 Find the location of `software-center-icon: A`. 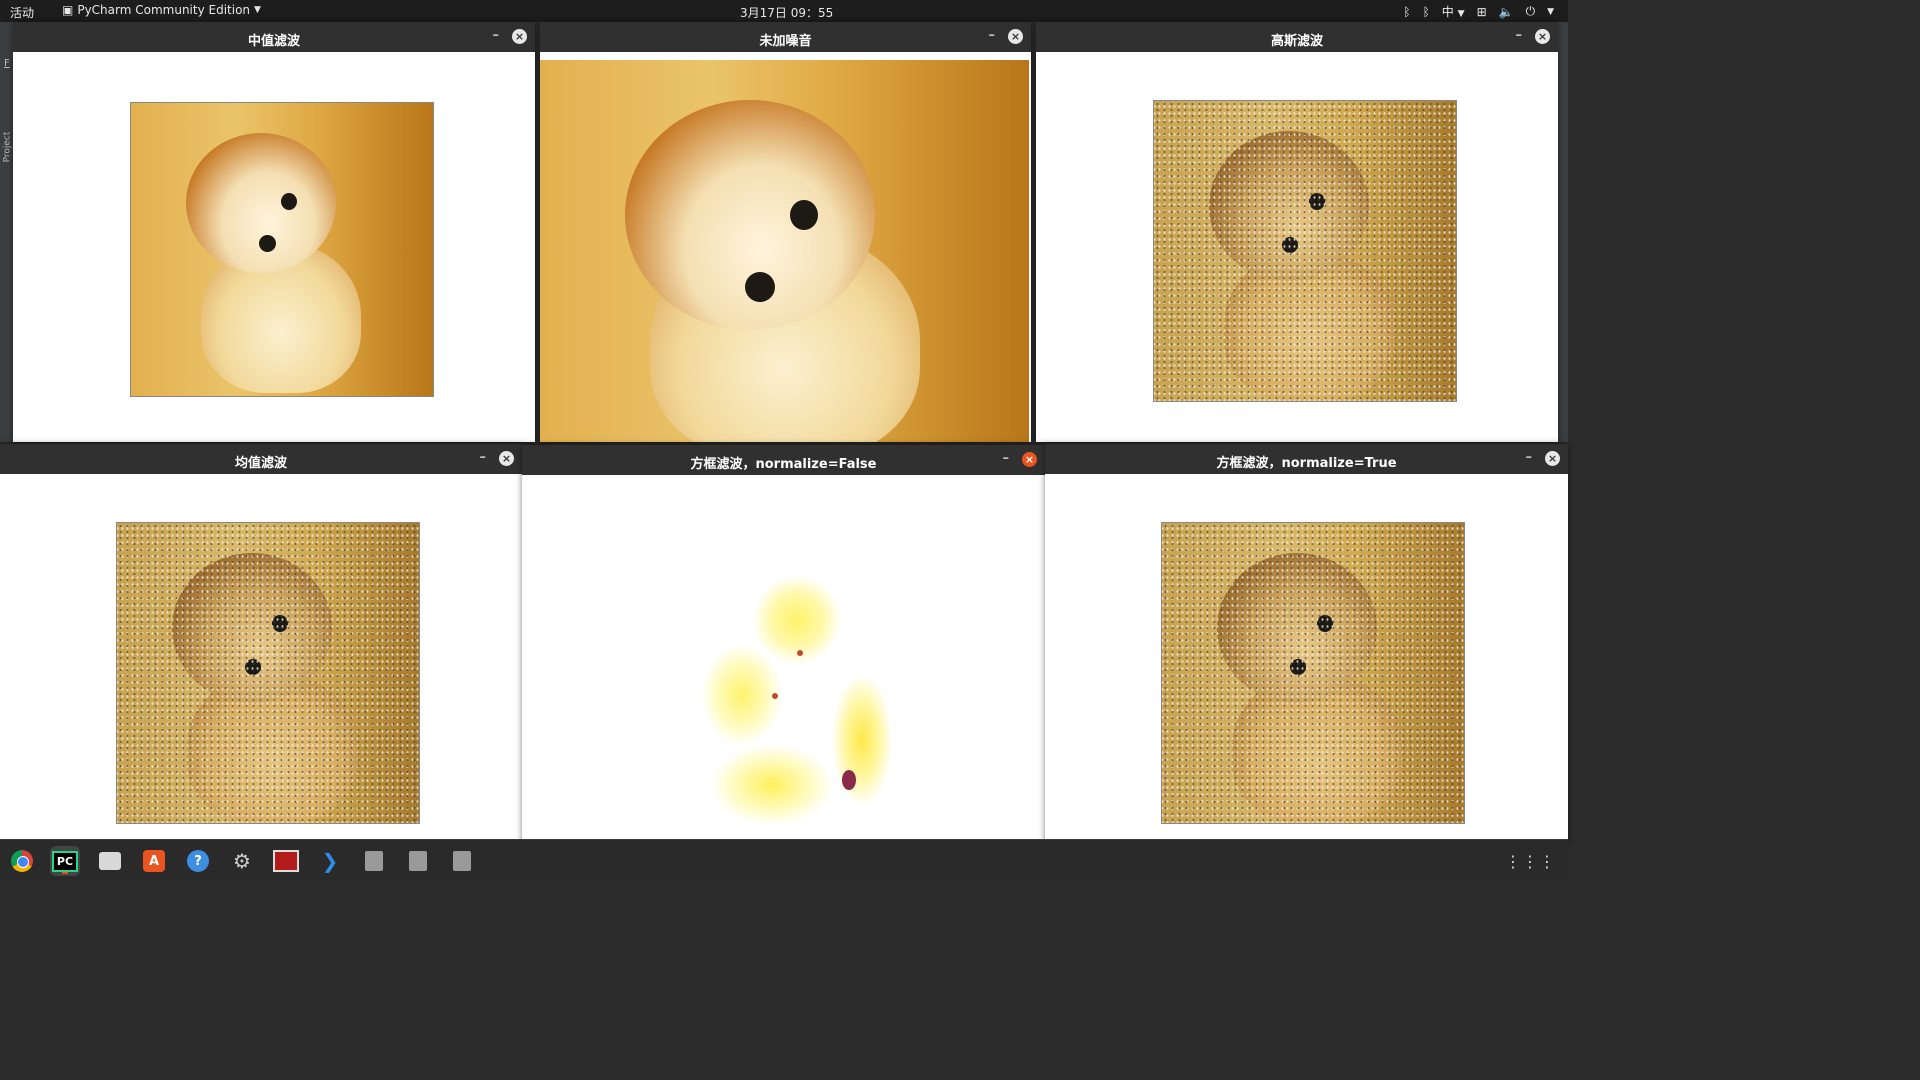

software-center-icon: A is located at coordinates (154, 861).